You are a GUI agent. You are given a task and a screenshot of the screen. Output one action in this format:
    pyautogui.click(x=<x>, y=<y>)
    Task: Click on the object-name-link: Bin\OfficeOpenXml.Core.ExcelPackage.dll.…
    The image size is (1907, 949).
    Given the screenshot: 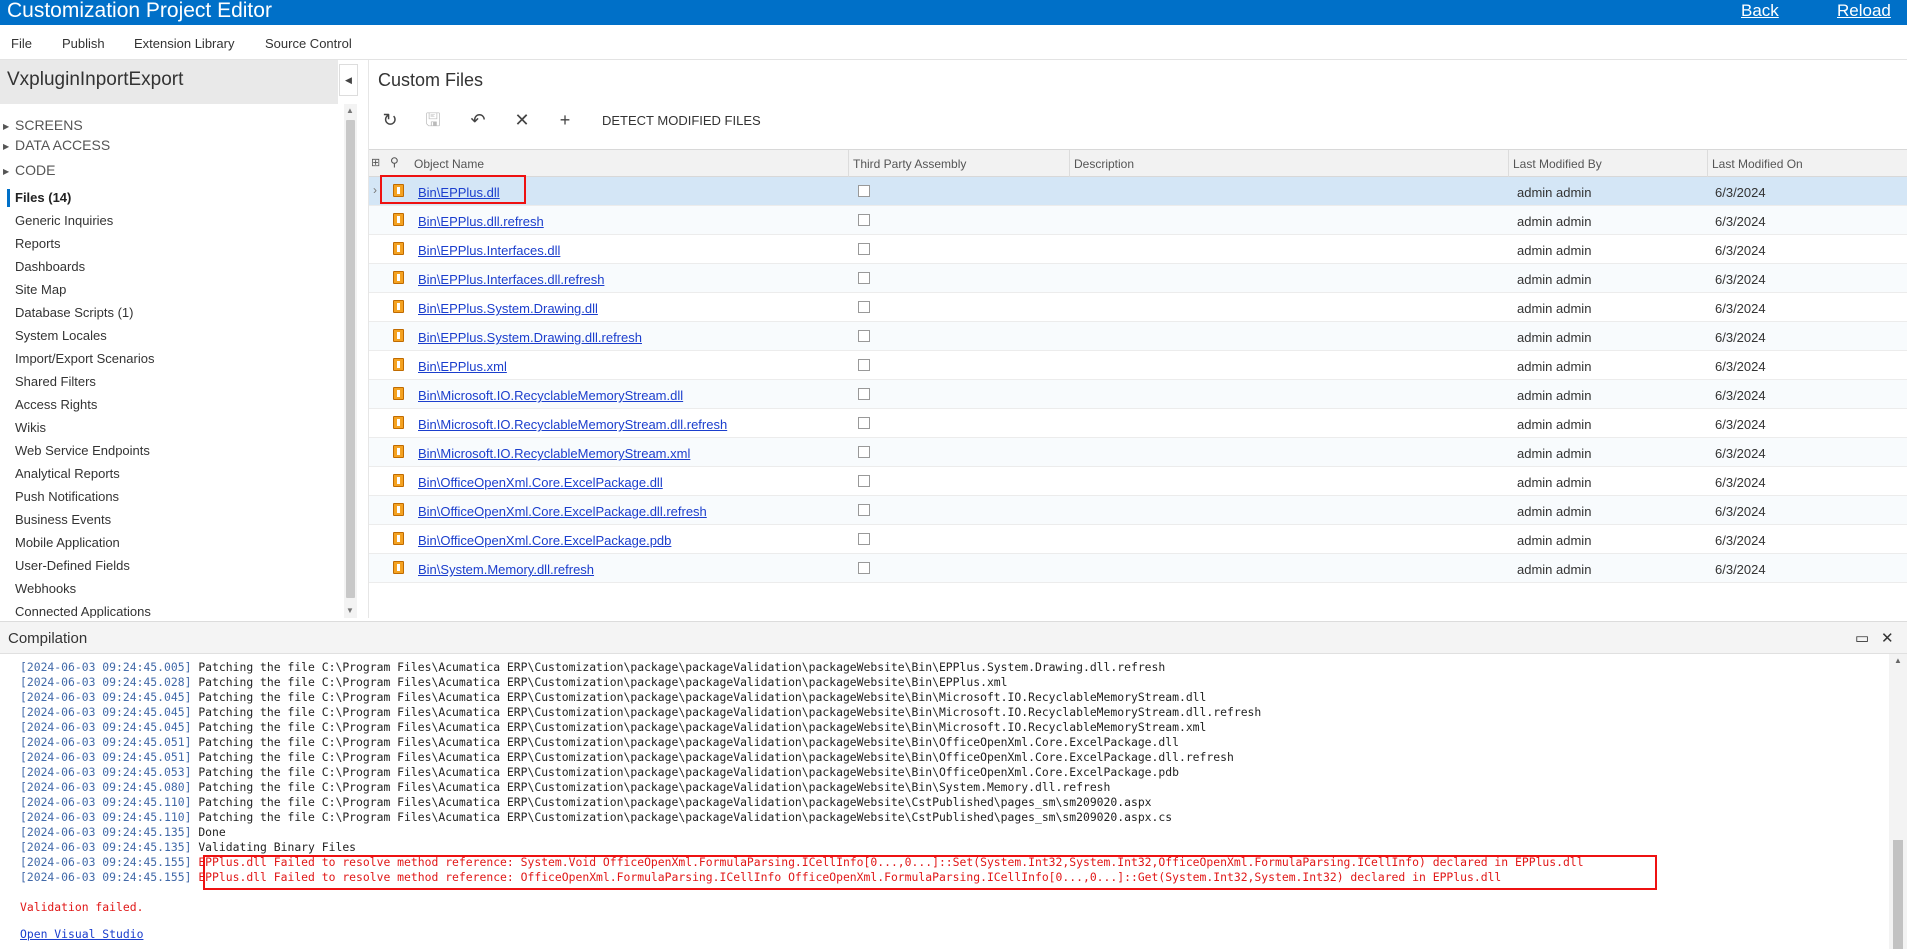 What is the action you would take?
    pyautogui.click(x=562, y=511)
    